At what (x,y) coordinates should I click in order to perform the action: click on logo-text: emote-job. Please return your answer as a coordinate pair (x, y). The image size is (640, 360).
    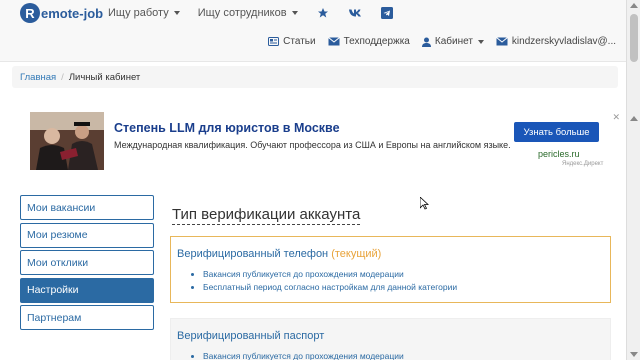
    Looking at the image, I should click on (72, 13).